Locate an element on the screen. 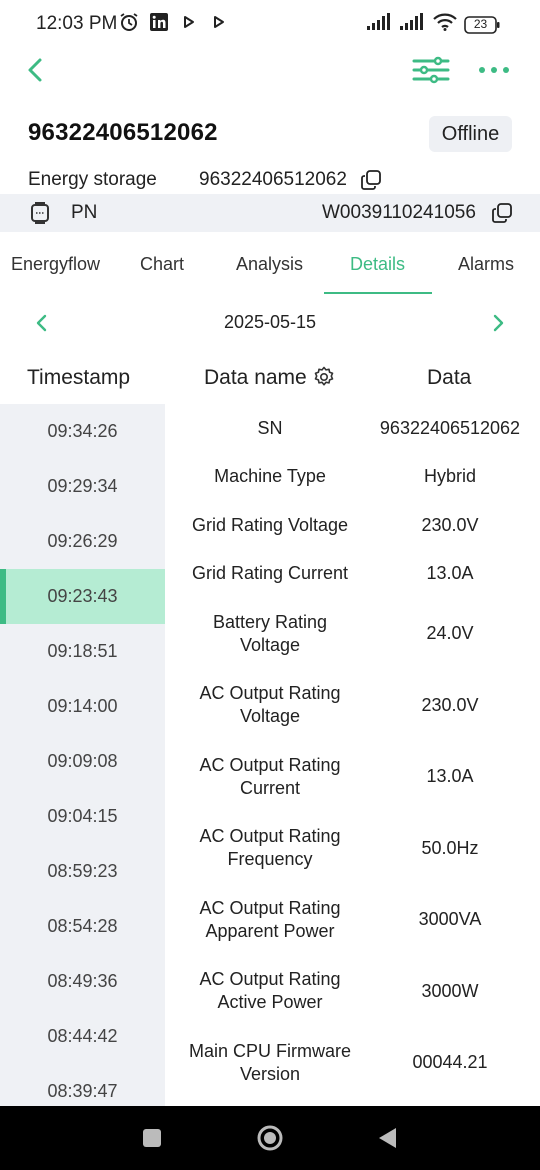 Image resolution: width=540 pixels, height=1170 pixels. device-type-row: Energy storage 96322406512062 is located at coordinates (270, 180).